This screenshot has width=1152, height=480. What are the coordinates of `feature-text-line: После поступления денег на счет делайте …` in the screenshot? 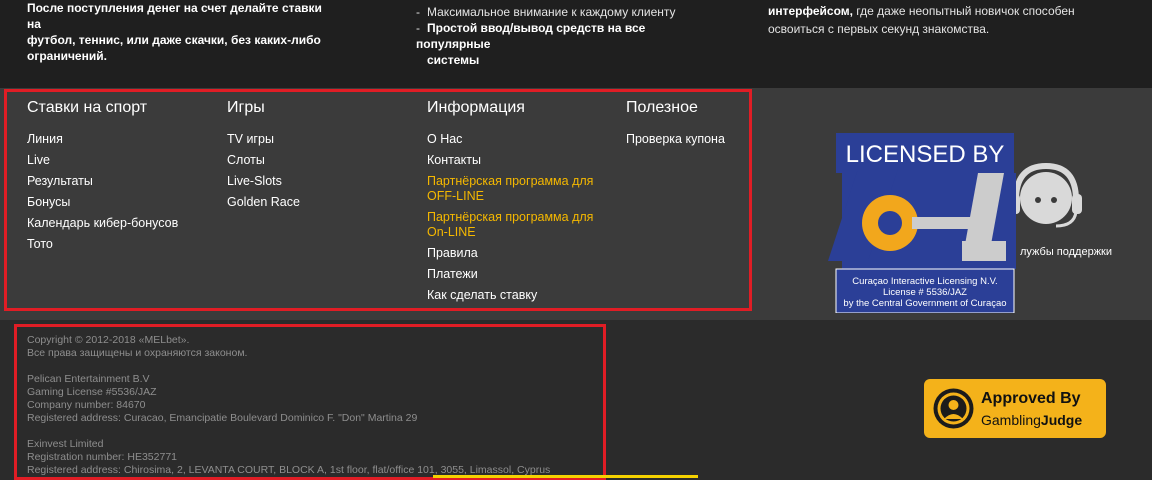 It's located at (174, 16).